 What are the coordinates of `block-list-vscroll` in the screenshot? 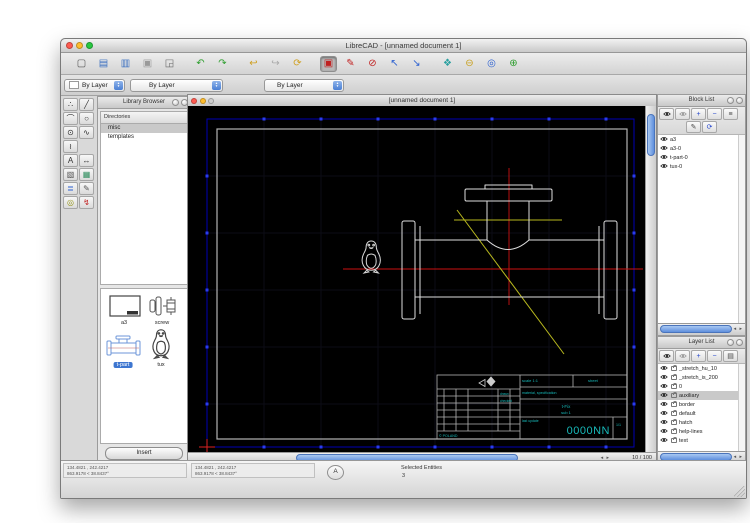 It's located at (741, 229).